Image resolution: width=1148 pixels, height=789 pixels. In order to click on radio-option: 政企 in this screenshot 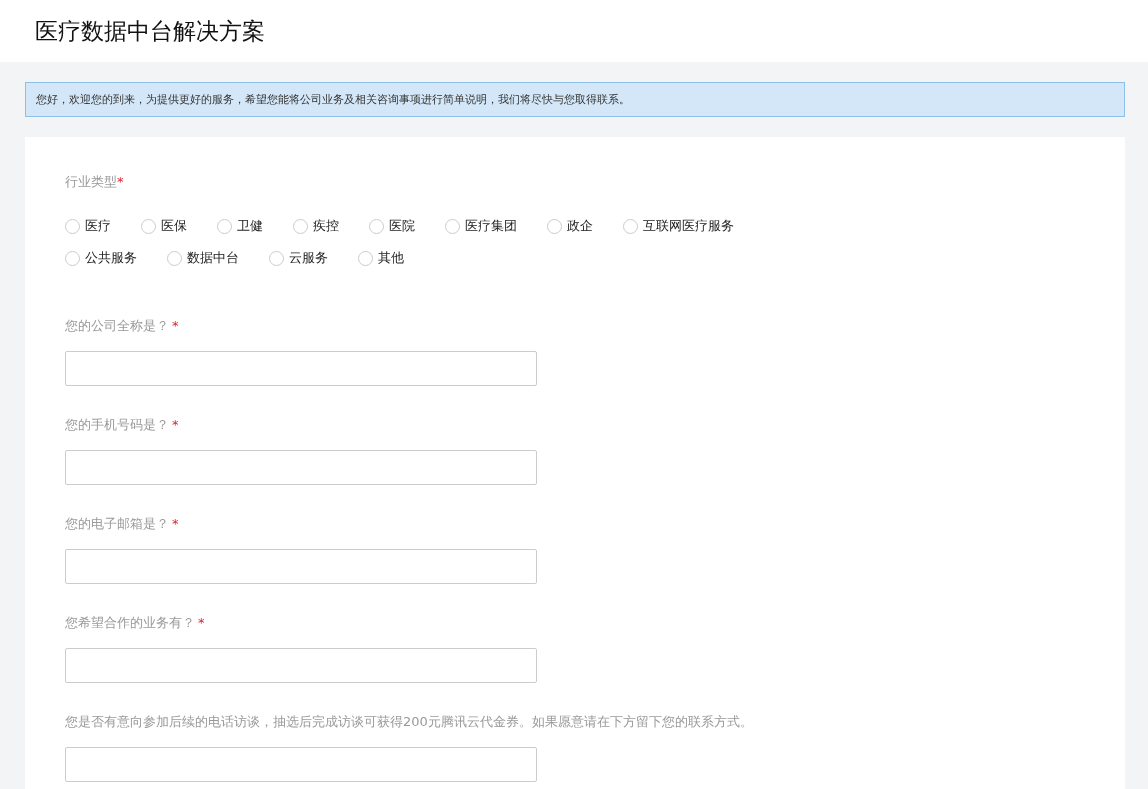, I will do `click(570, 226)`.